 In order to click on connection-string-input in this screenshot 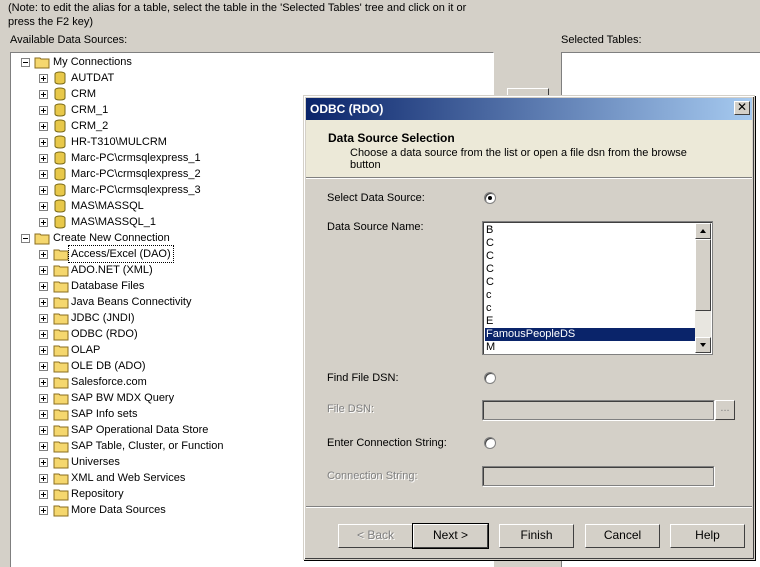, I will do `click(598, 476)`.